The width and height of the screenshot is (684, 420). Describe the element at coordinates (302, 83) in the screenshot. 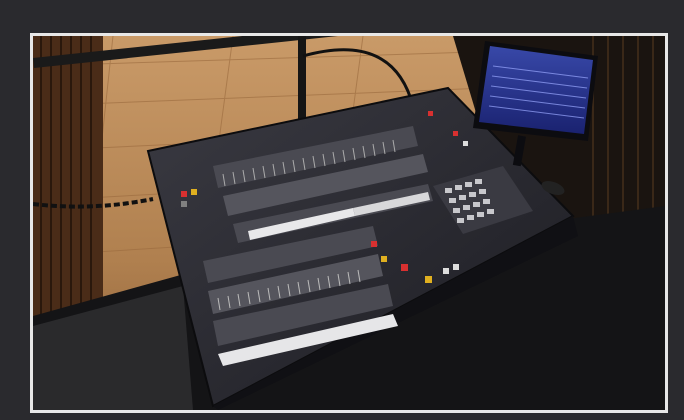

I see `railing-post` at that location.